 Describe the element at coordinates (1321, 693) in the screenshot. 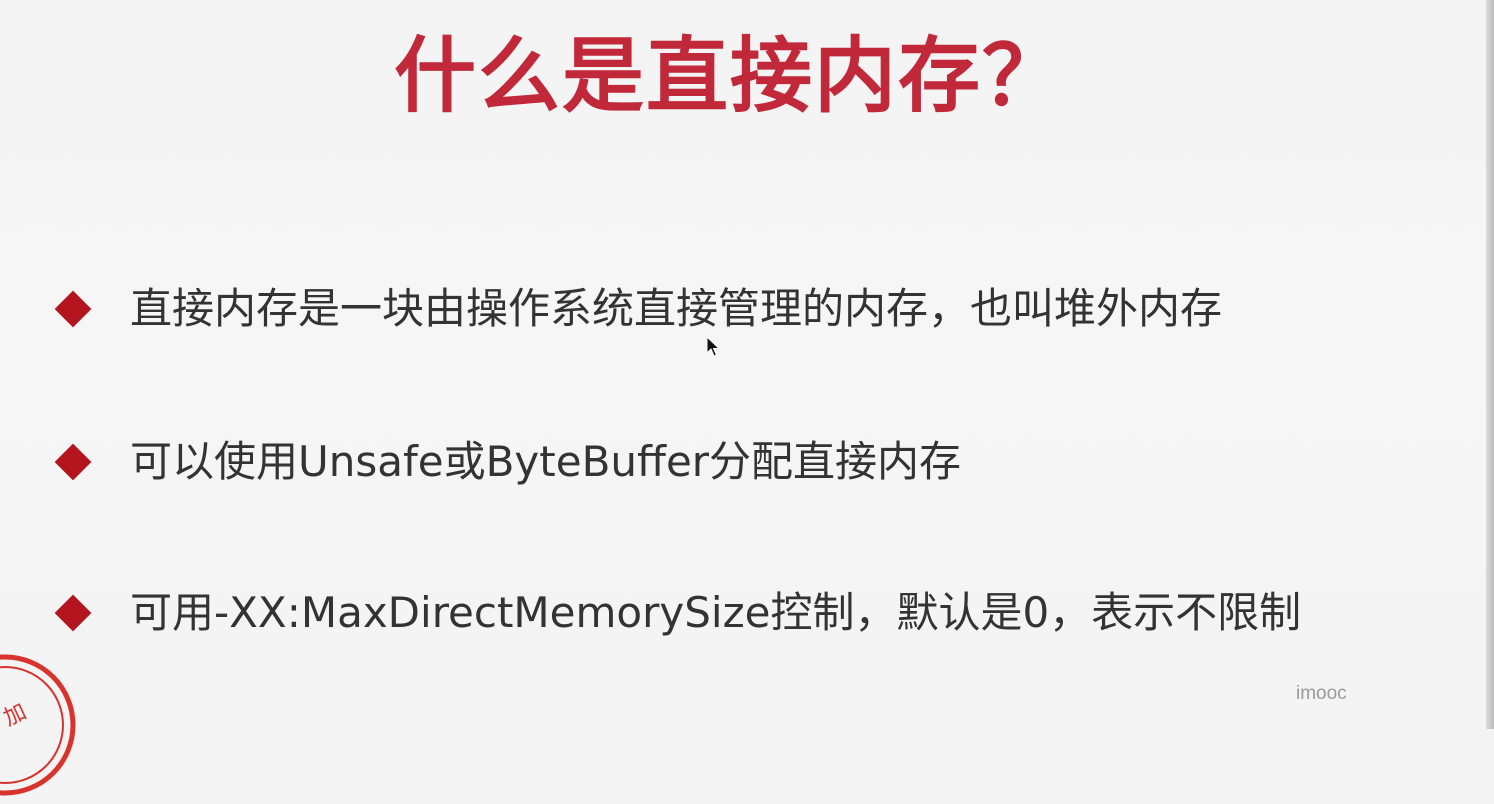

I see `watermark: imooc` at that location.